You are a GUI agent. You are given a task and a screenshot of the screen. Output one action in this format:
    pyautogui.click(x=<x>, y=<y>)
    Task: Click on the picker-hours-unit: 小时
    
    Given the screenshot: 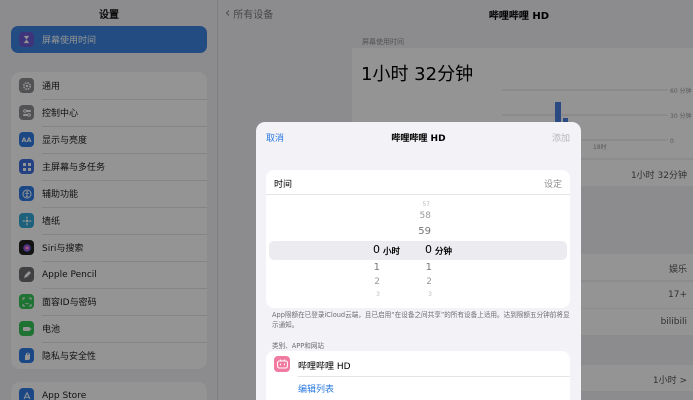 What is the action you would take?
    pyautogui.click(x=392, y=252)
    